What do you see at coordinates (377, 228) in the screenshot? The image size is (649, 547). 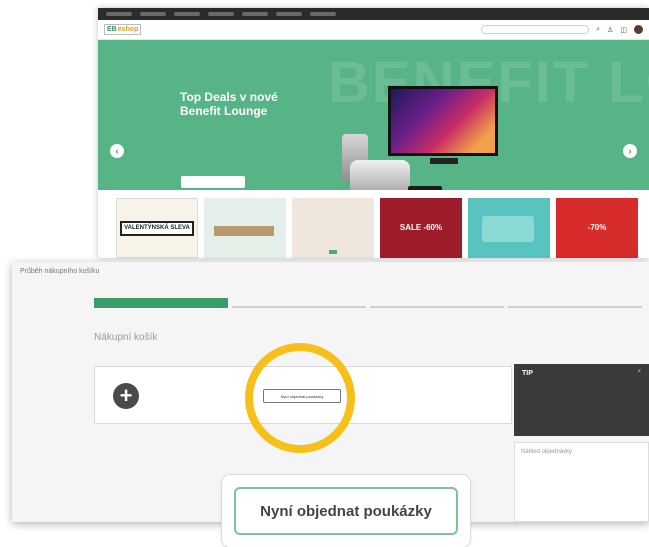 I see `promo-tiles: VALENTÝNSKÁ SLEVA SALE -60% -70%` at bounding box center [377, 228].